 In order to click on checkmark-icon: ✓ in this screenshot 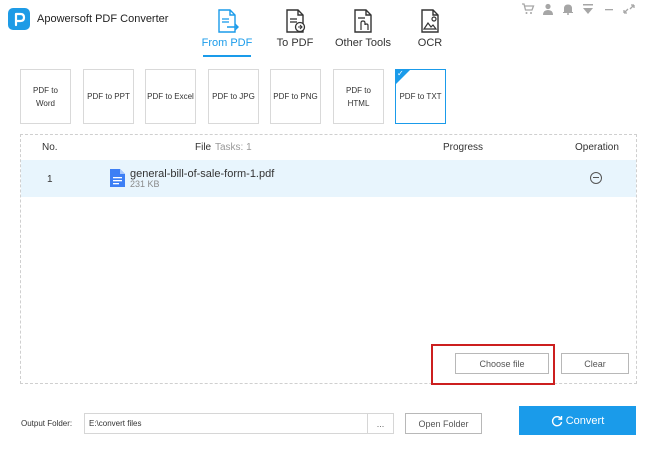, I will do `click(400, 73)`.